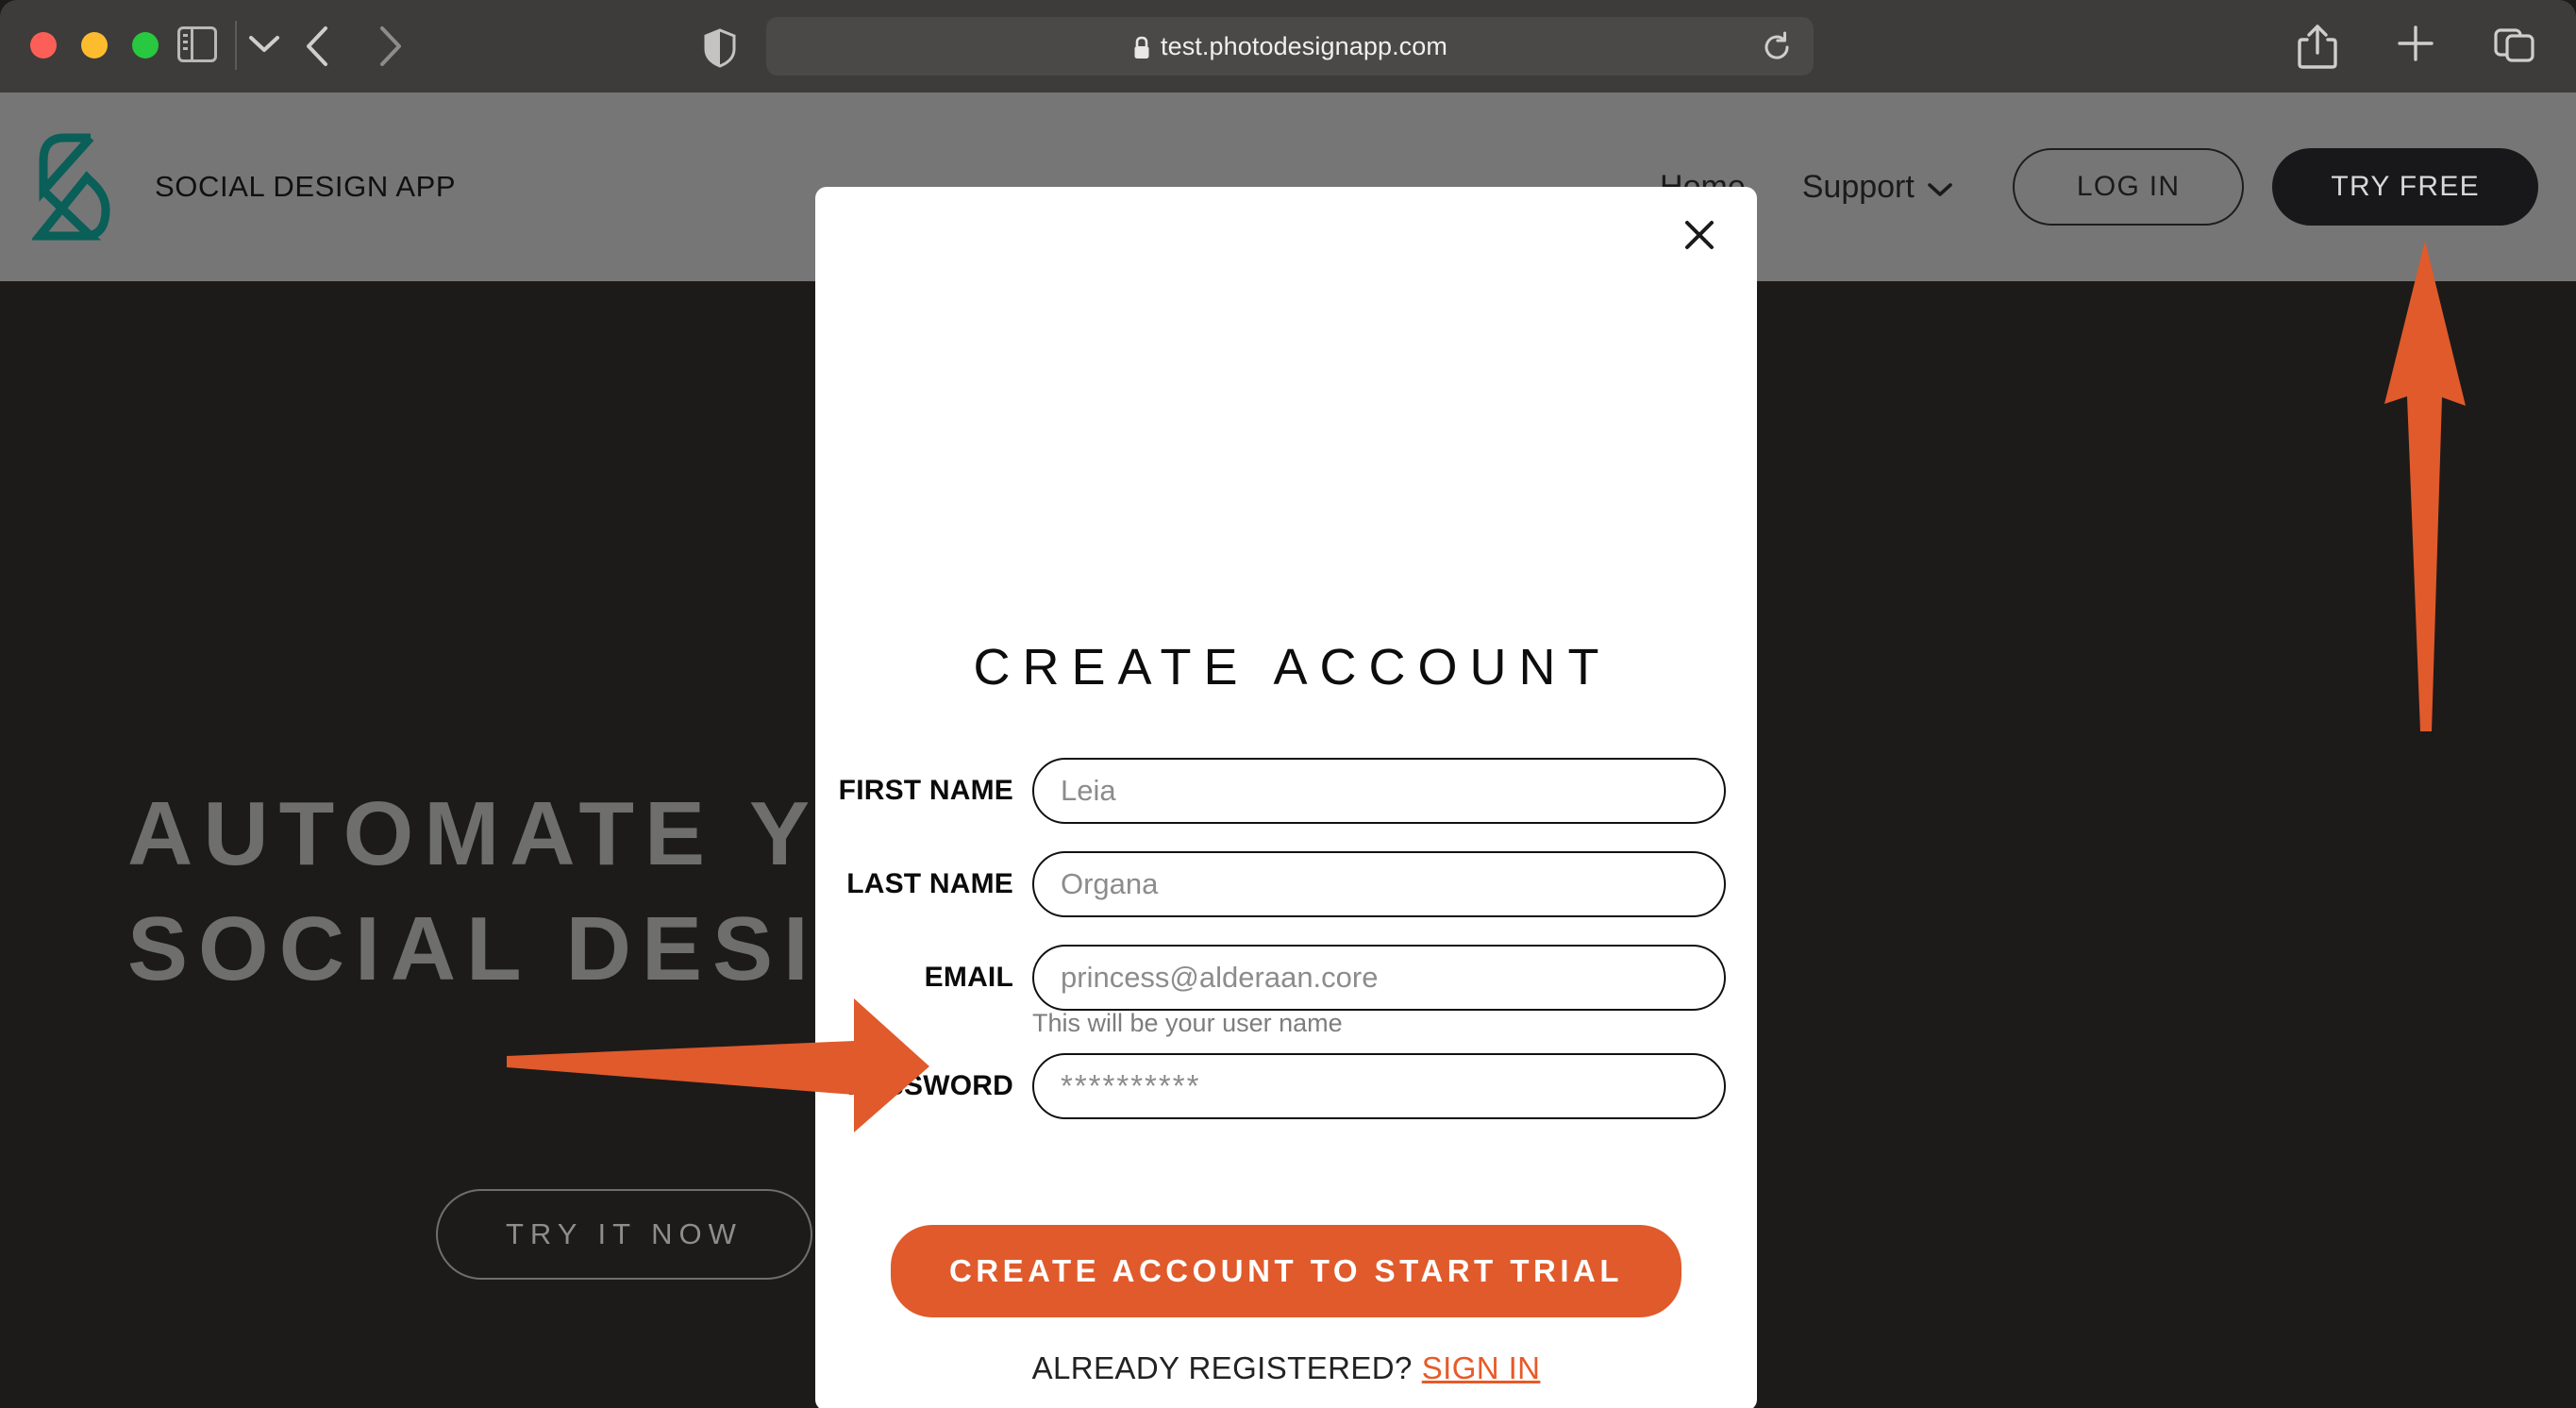  I want to click on browser-toolbar: test.photodesignapp.com, so click(1288, 46).